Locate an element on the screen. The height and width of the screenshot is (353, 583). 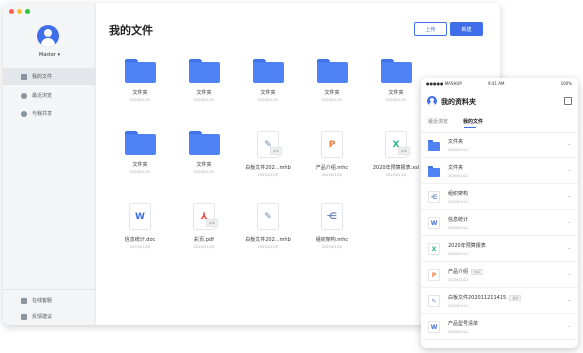
whiteboard-file-icon: ✎ 共享 is located at coordinates (269, 144).